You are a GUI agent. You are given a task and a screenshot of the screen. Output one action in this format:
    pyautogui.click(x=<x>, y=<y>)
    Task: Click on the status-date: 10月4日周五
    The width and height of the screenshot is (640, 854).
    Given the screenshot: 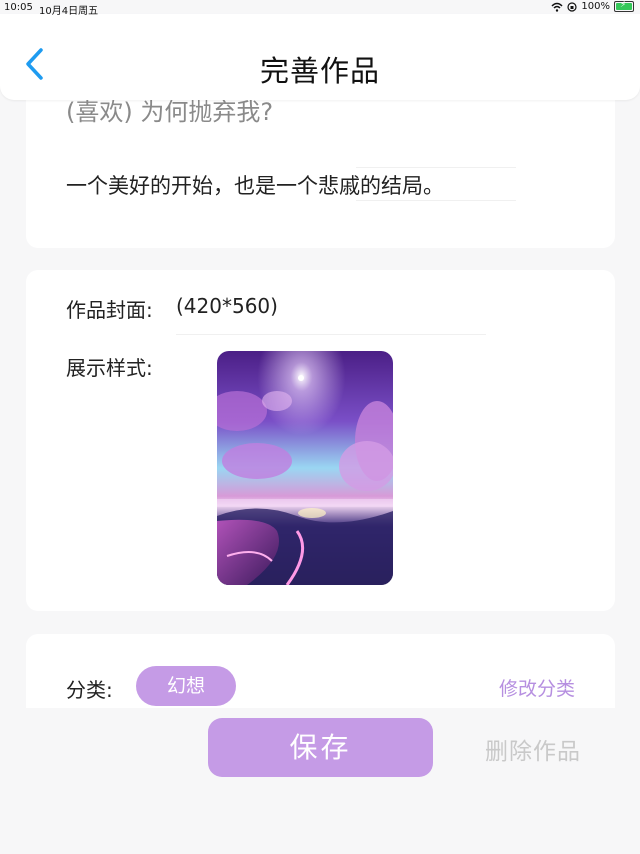 What is the action you would take?
    pyautogui.click(x=69, y=11)
    